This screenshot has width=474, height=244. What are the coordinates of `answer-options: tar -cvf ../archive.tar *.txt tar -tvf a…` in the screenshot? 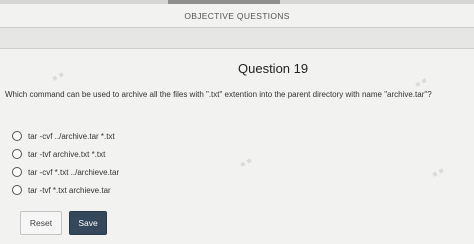 It's located at (65, 163).